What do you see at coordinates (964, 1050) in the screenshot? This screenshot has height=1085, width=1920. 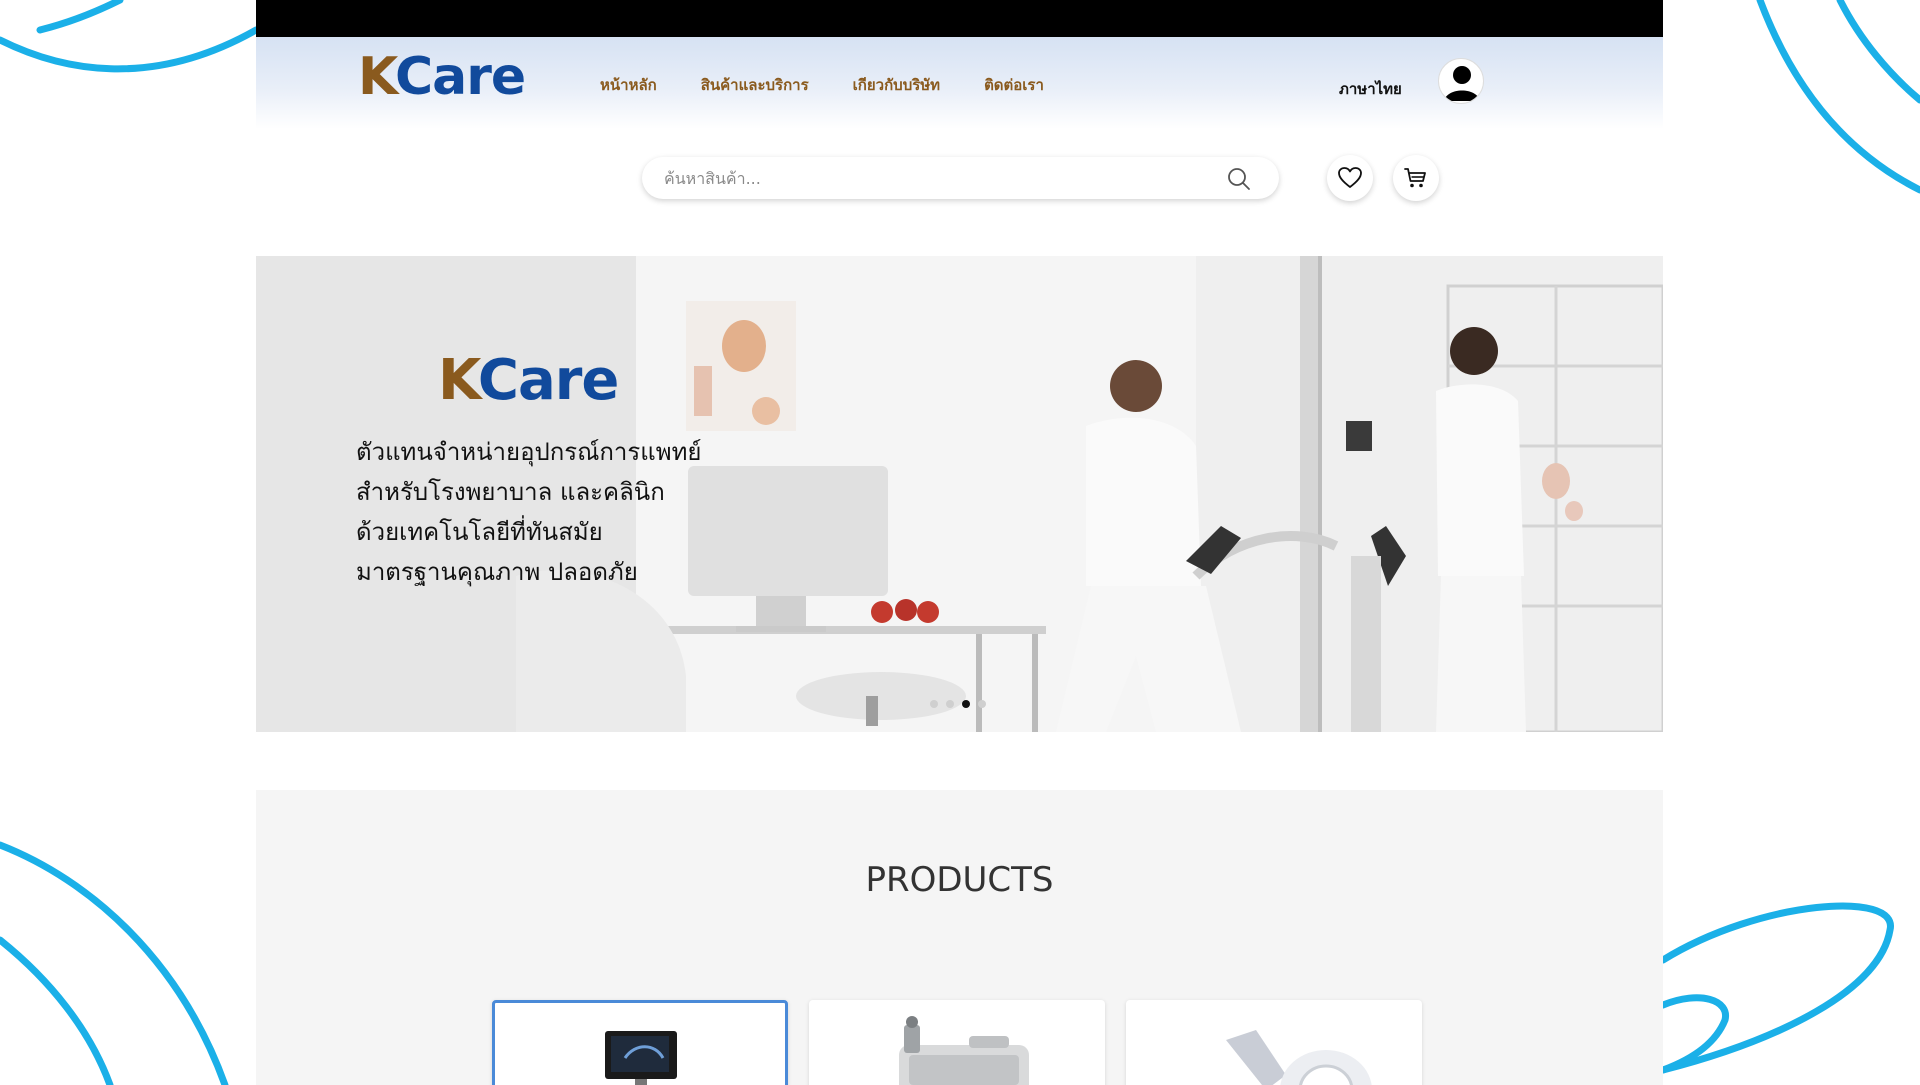 I see `suction-device-image` at bounding box center [964, 1050].